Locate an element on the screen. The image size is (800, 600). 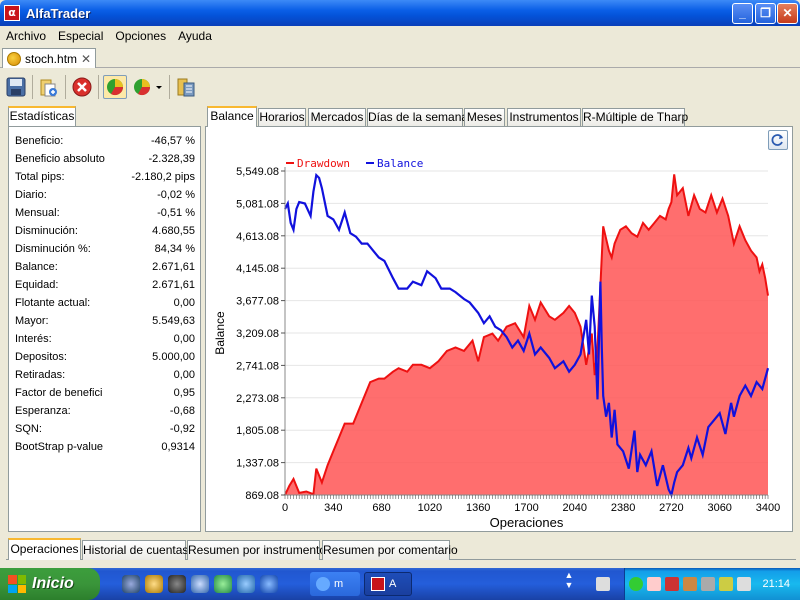
stat-label: Factor de benefici is located at coordinates (59, 393).